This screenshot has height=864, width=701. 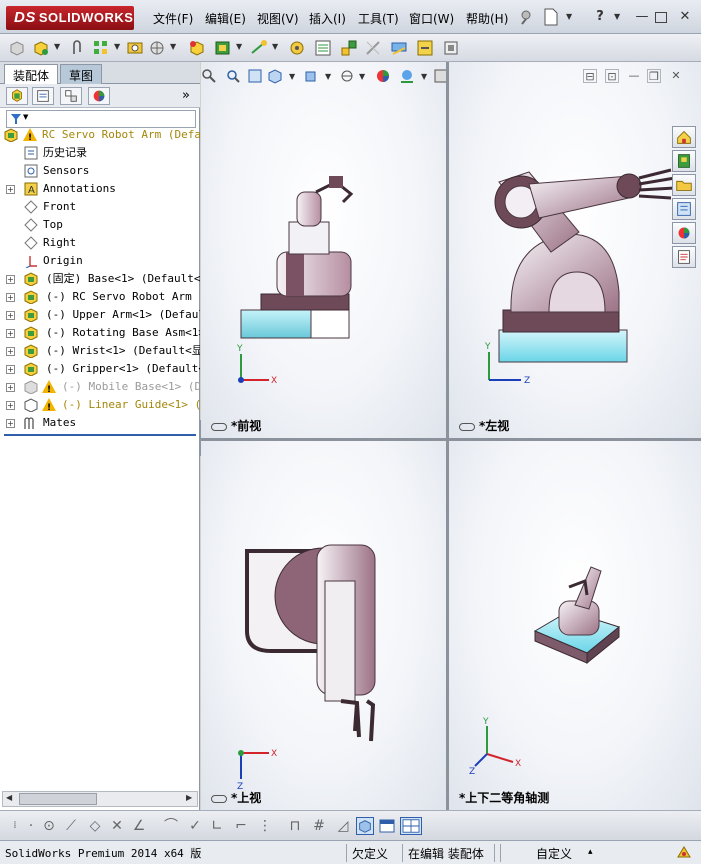 I want to click on tree-item-top: Top, so click(x=100, y=225).